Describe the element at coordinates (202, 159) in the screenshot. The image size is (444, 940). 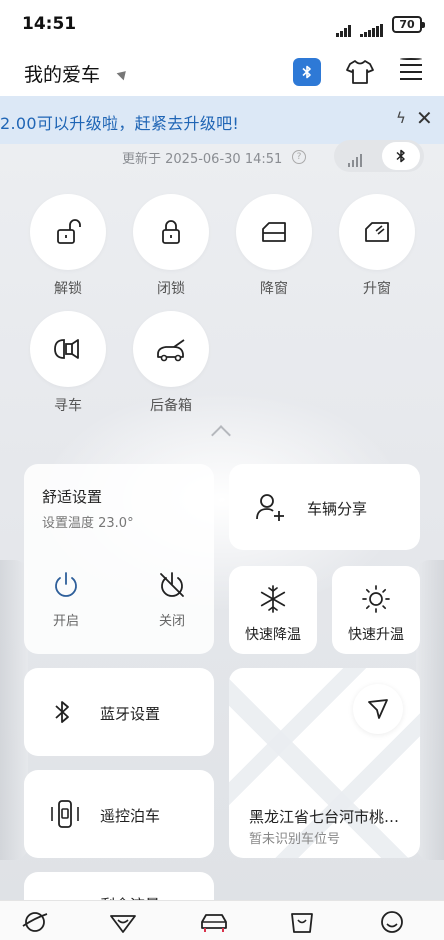
I see `update-time: 更新于 2025-06-30 14:51` at that location.